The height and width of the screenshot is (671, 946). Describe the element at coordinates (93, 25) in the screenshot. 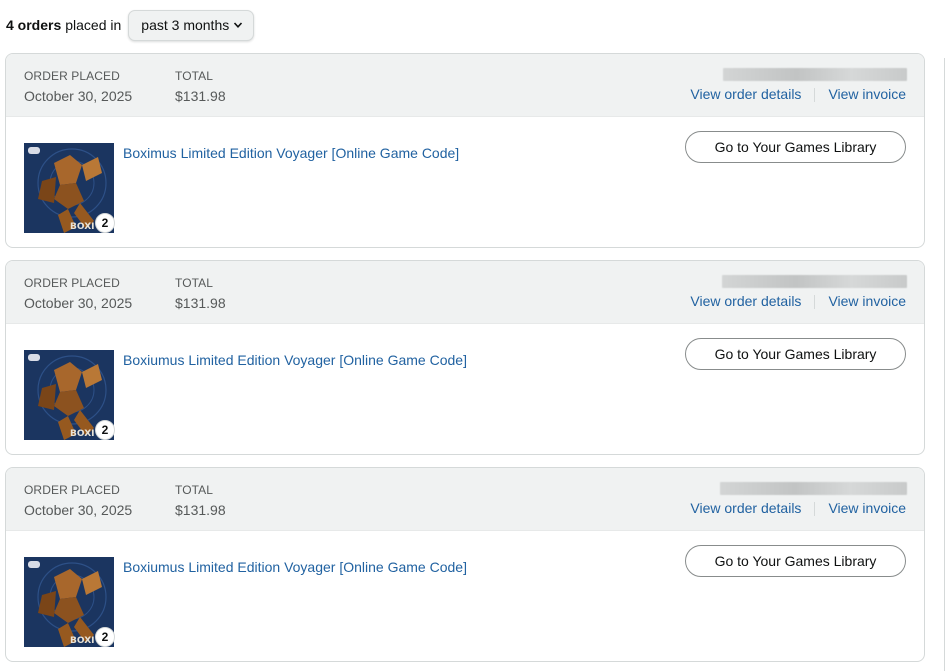

I see `summary-text: placed in` at that location.